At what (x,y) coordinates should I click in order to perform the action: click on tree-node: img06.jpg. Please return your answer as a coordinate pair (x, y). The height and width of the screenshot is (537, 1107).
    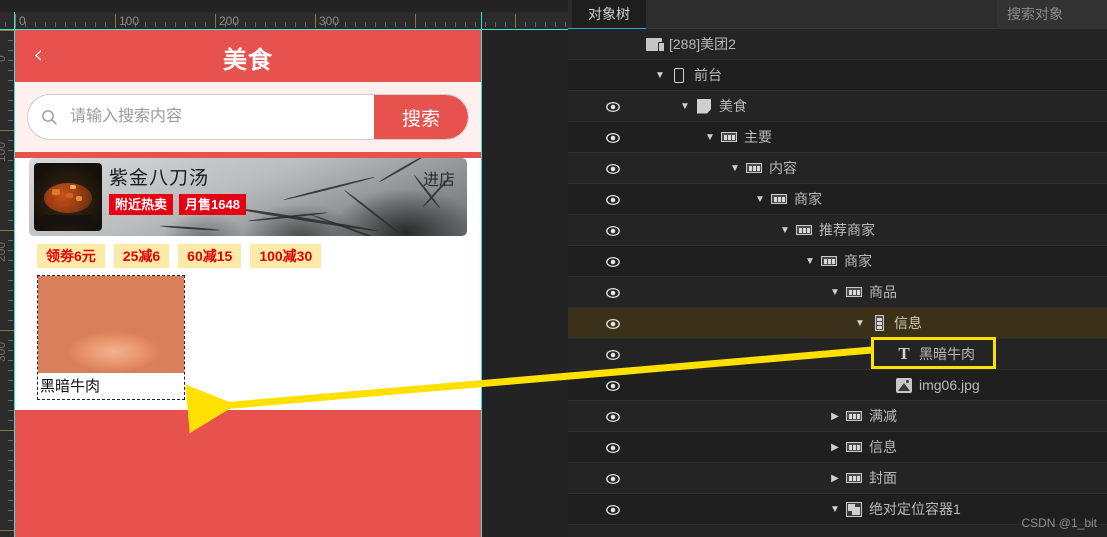
    Looking at the image, I should click on (929, 385).